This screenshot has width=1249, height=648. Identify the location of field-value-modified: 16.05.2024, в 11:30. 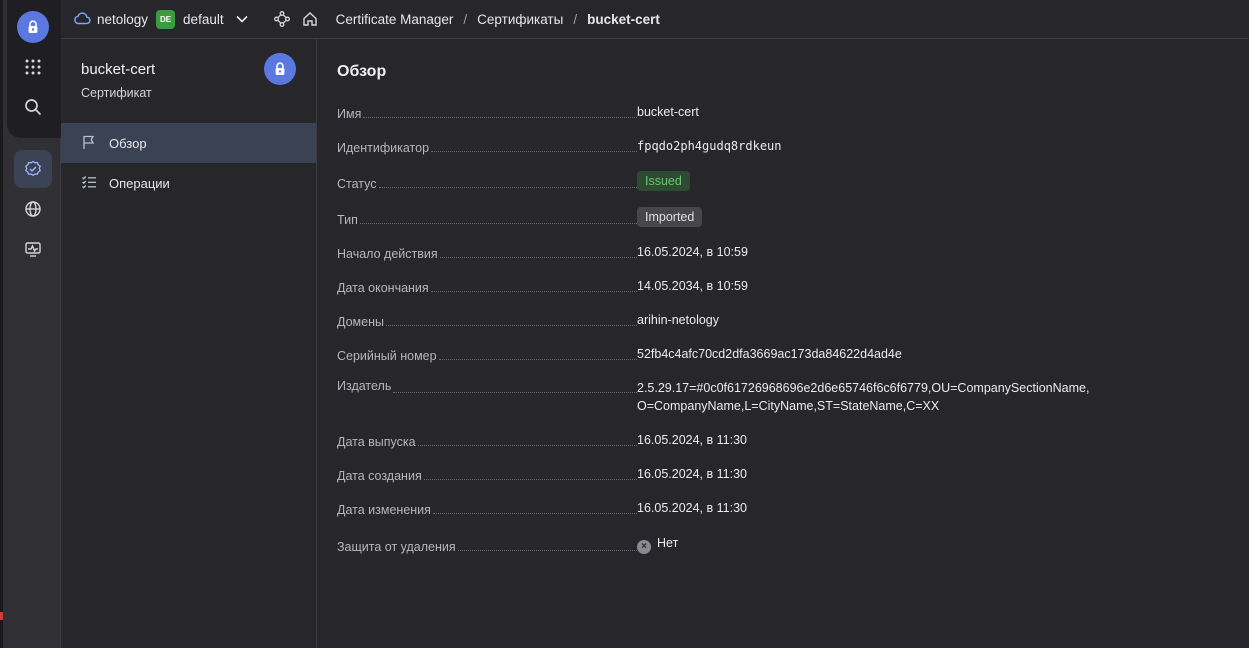
(692, 508).